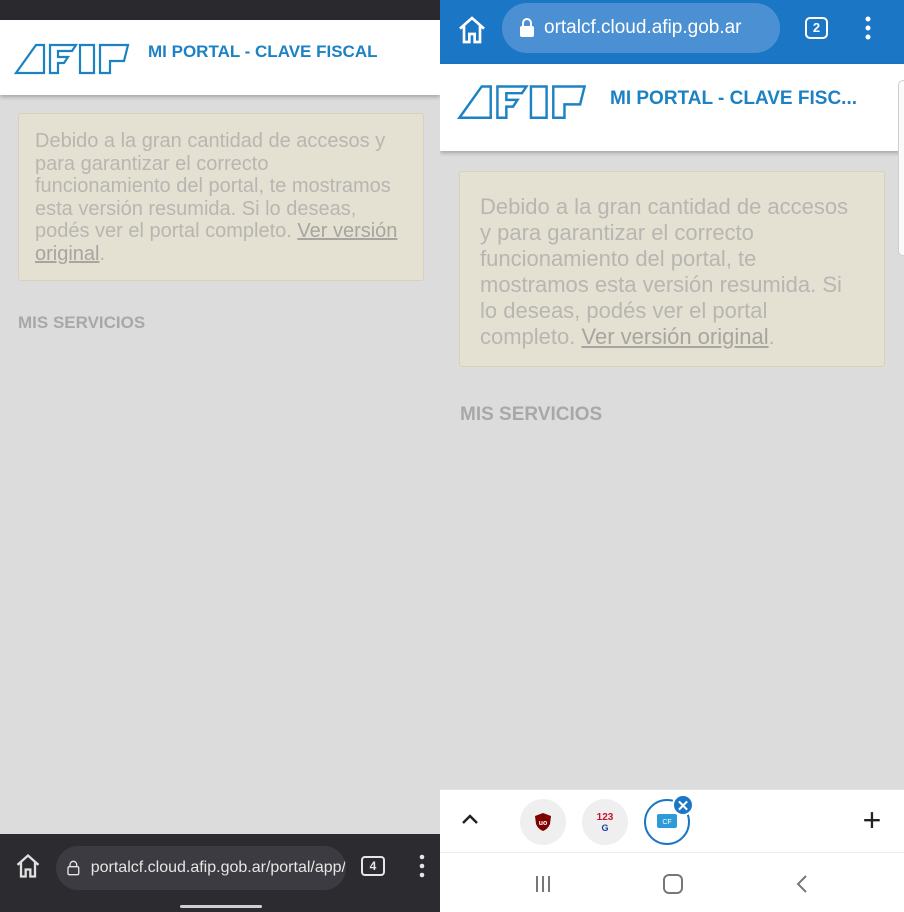  I want to click on tab-strip: uo 123 G CF ✕ +, so click(672, 820).